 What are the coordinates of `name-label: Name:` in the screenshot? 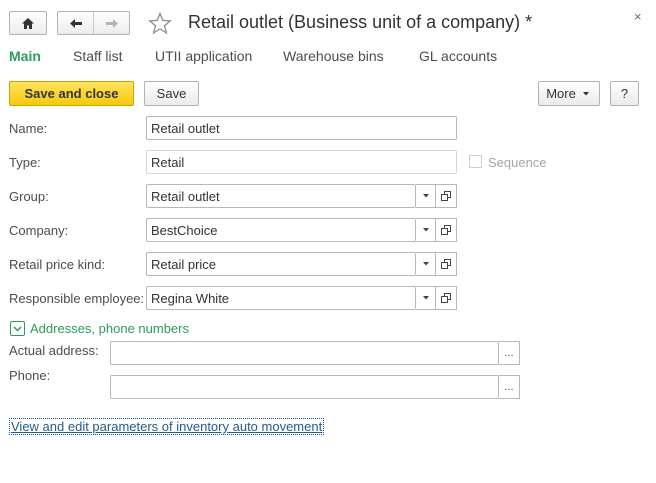 It's located at (28, 128).